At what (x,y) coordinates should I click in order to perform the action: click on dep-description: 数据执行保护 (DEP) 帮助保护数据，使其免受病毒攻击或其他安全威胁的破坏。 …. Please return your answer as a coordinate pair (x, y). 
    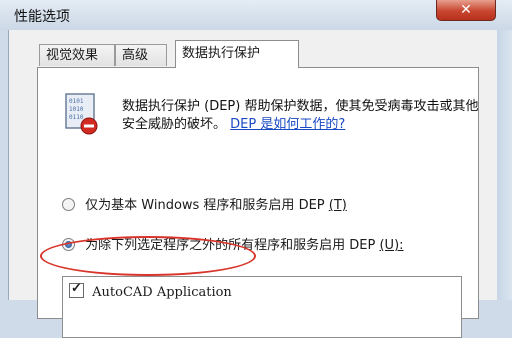
    Looking at the image, I should click on (302, 116).